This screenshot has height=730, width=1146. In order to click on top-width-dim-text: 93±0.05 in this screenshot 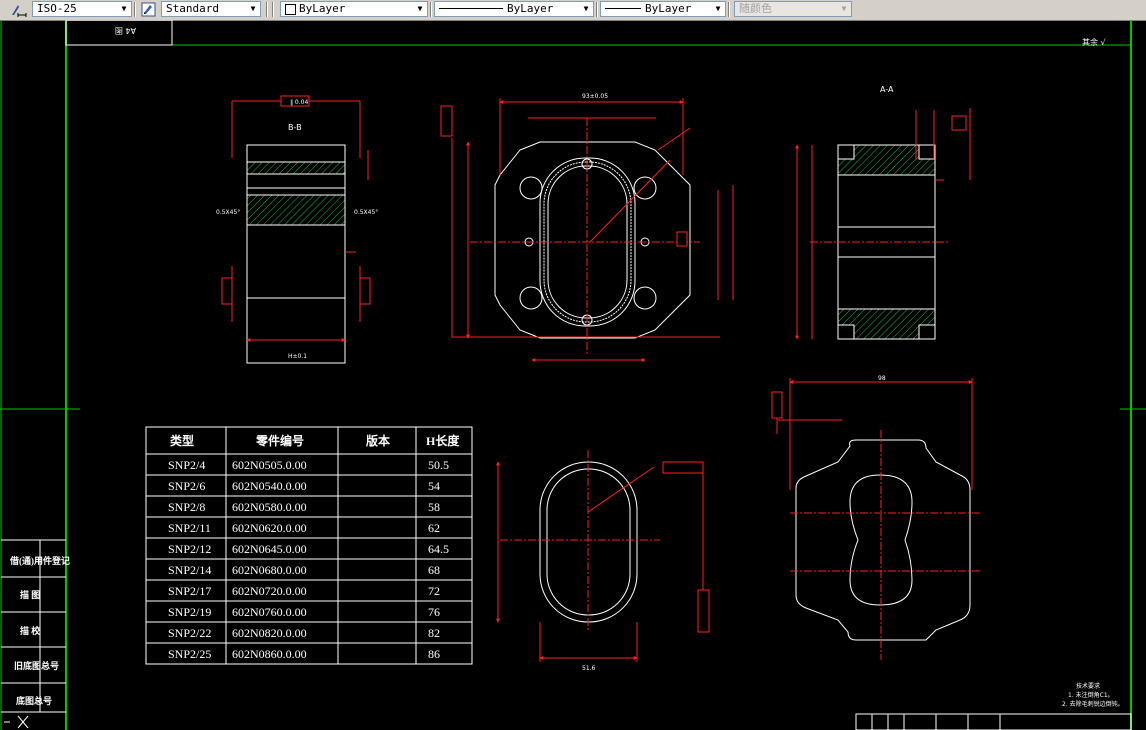, I will do `click(595, 96)`.